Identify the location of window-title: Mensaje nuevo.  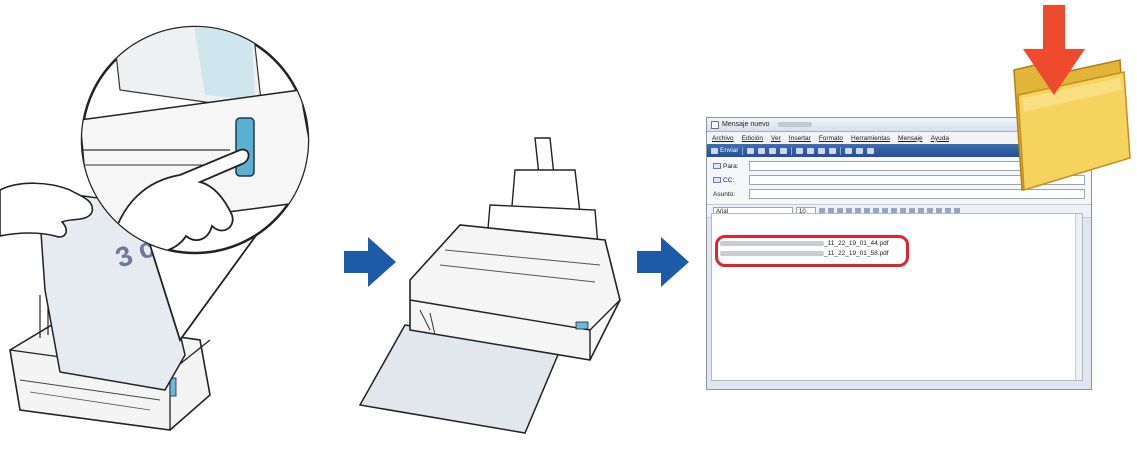
(746, 124).